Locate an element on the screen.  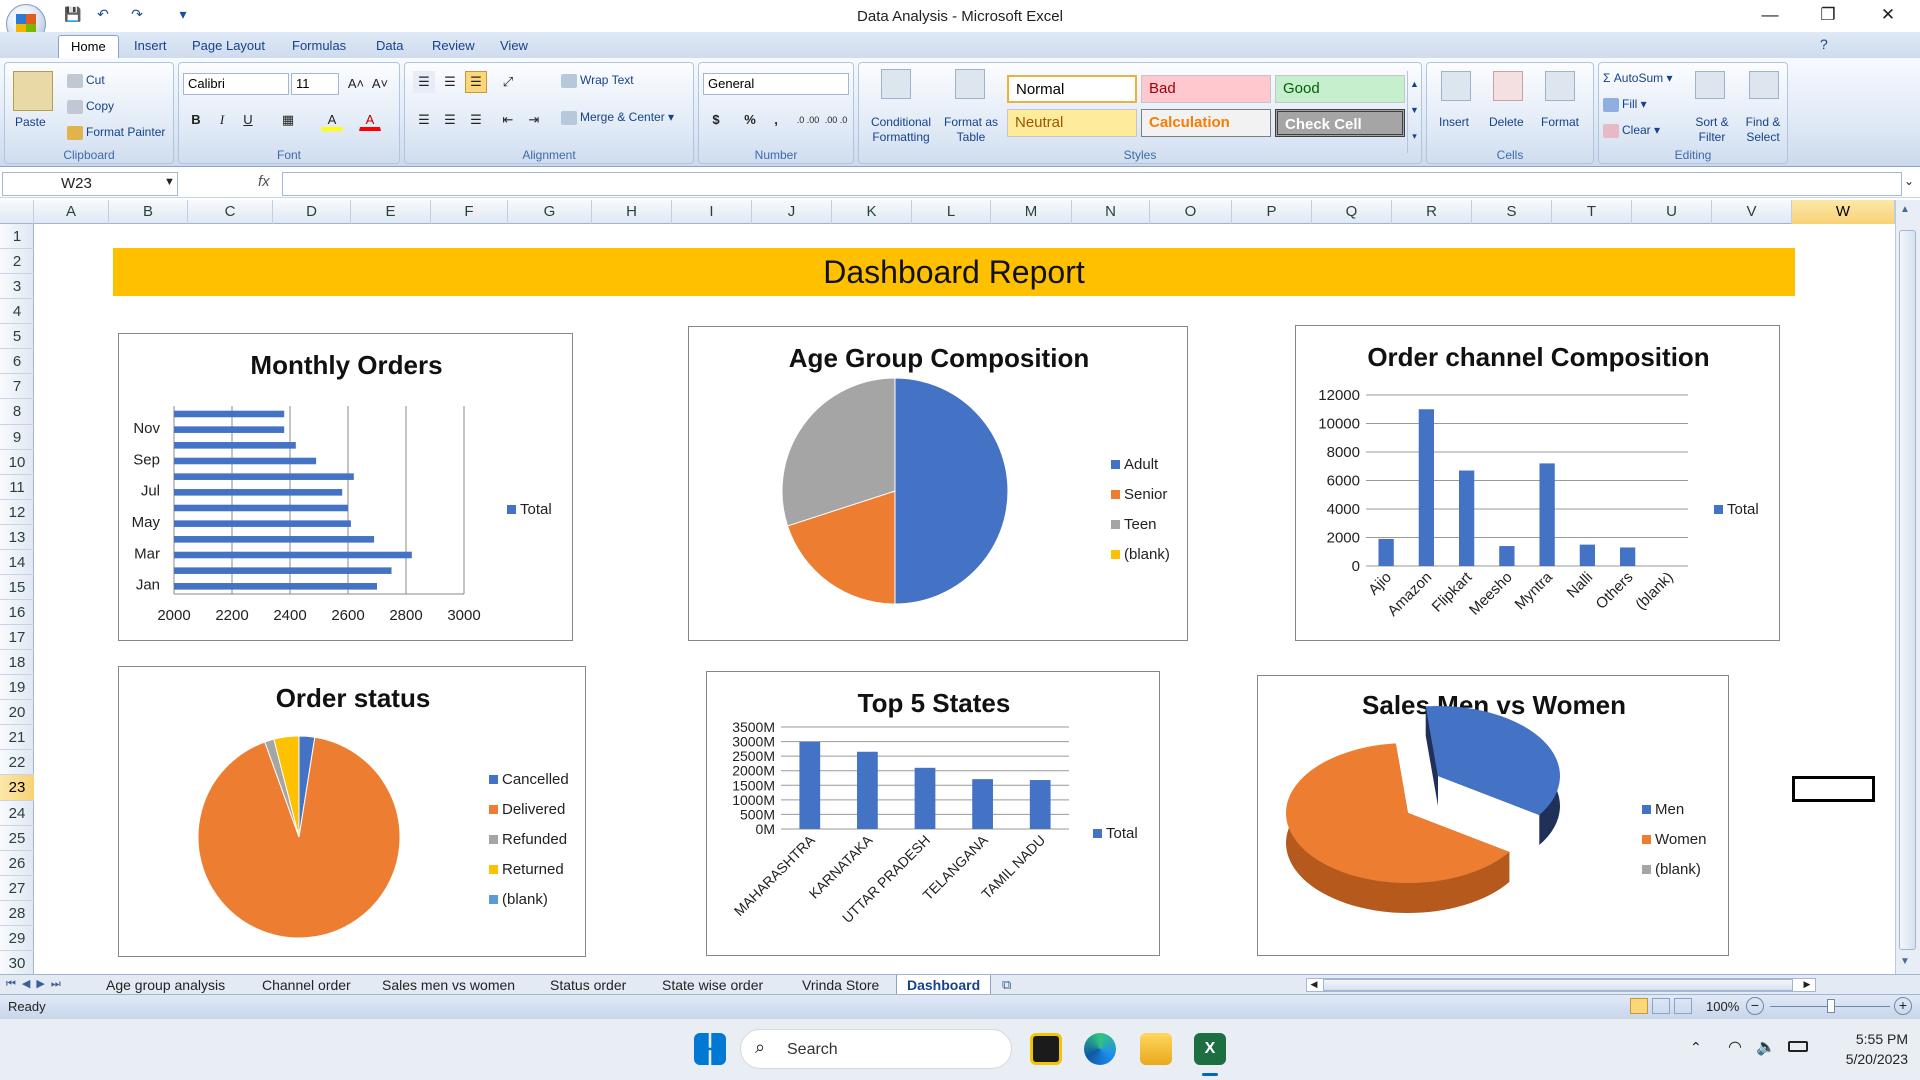
column-header-C: C is located at coordinates (230, 212).